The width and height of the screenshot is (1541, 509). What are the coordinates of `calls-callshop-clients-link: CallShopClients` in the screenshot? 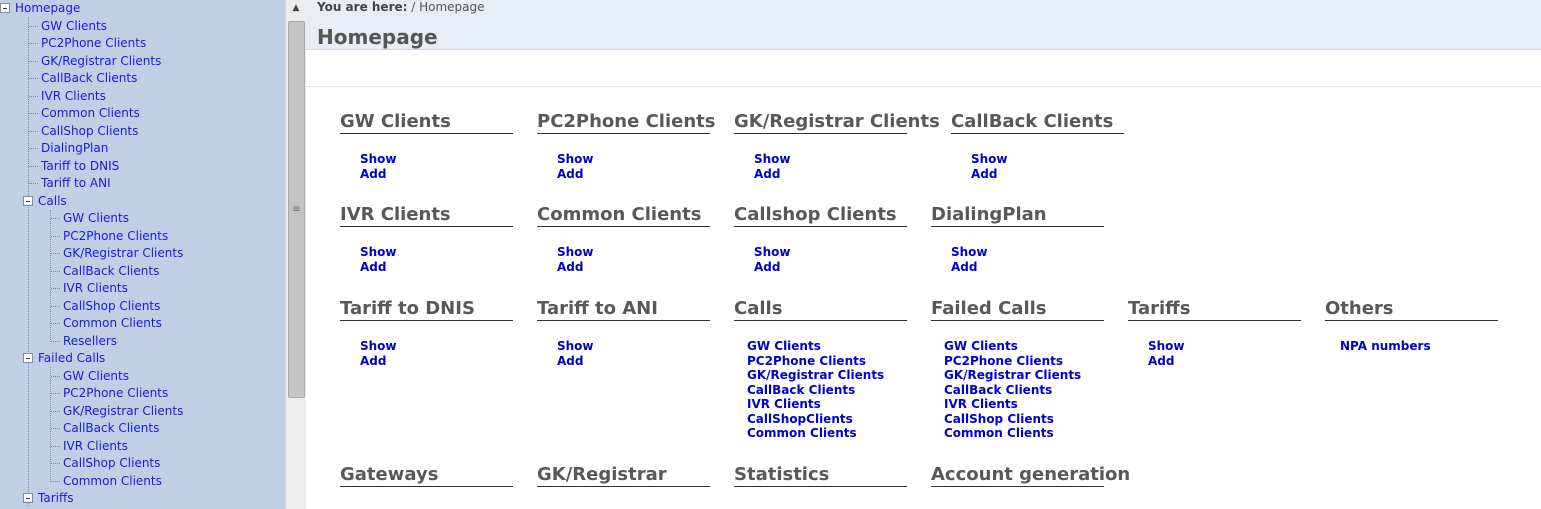 It's located at (800, 419).